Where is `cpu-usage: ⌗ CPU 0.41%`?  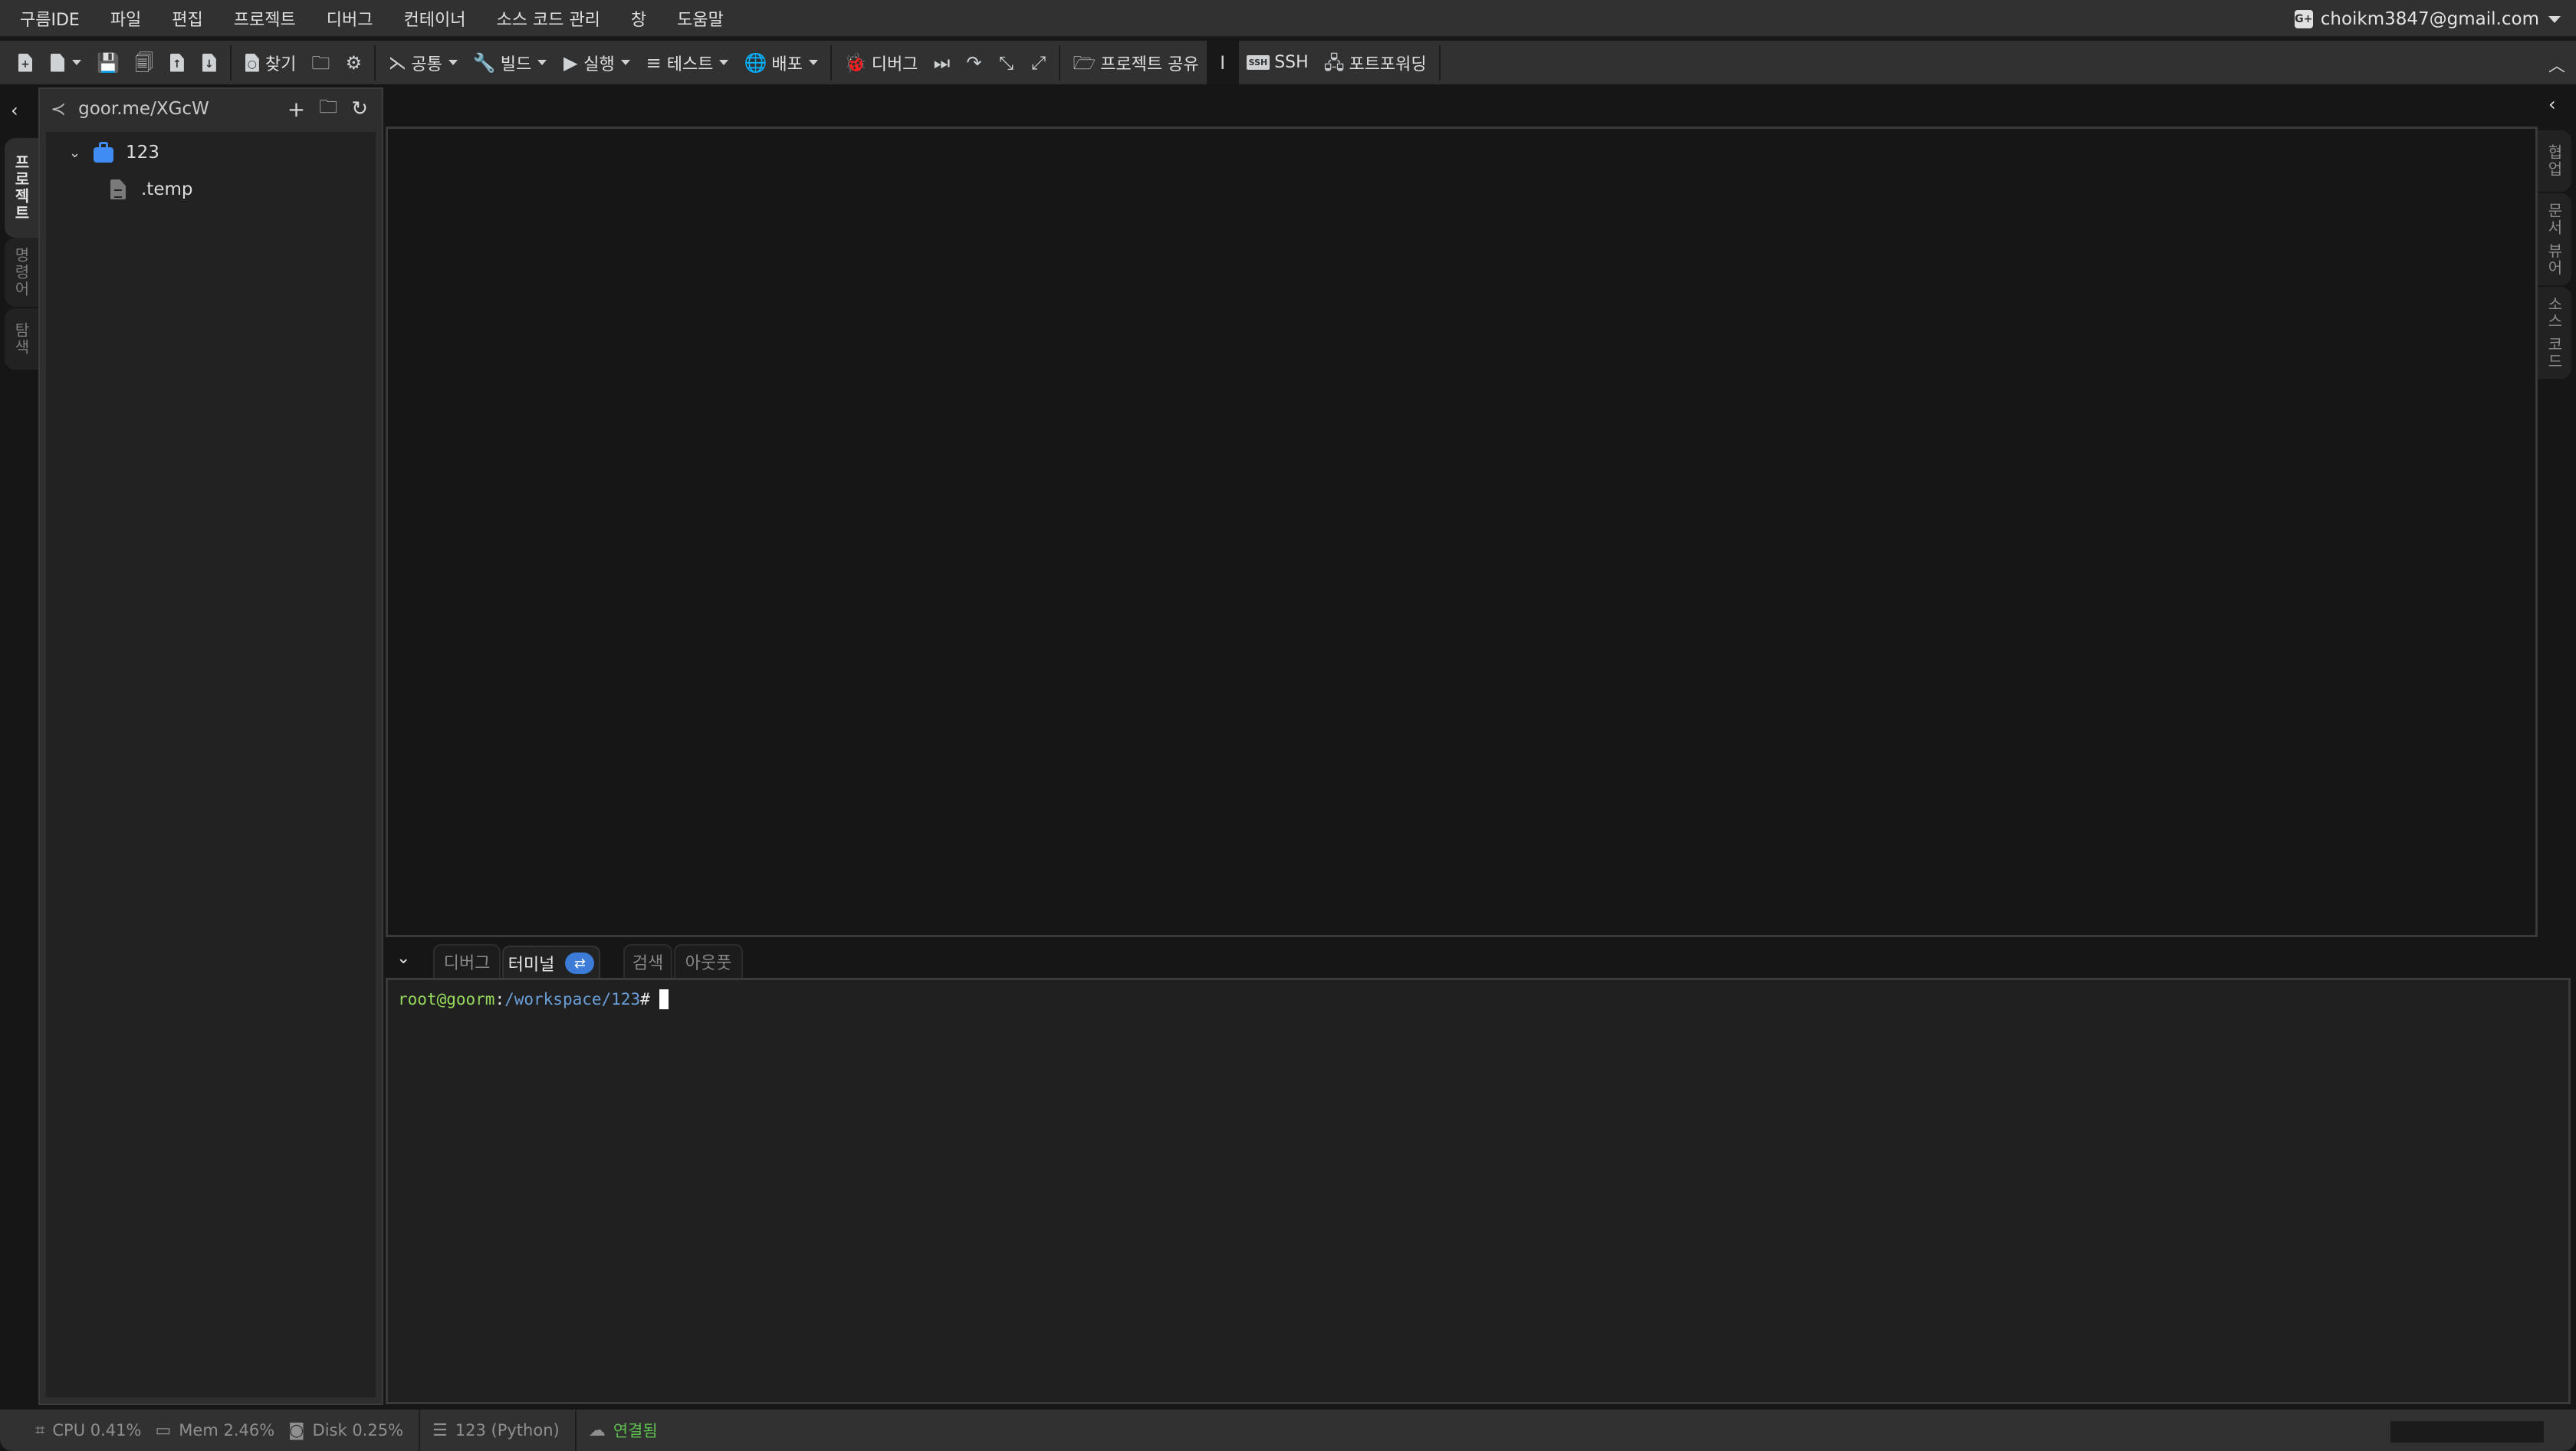 cpu-usage: ⌗ CPU 0.41% is located at coordinates (89, 1430).